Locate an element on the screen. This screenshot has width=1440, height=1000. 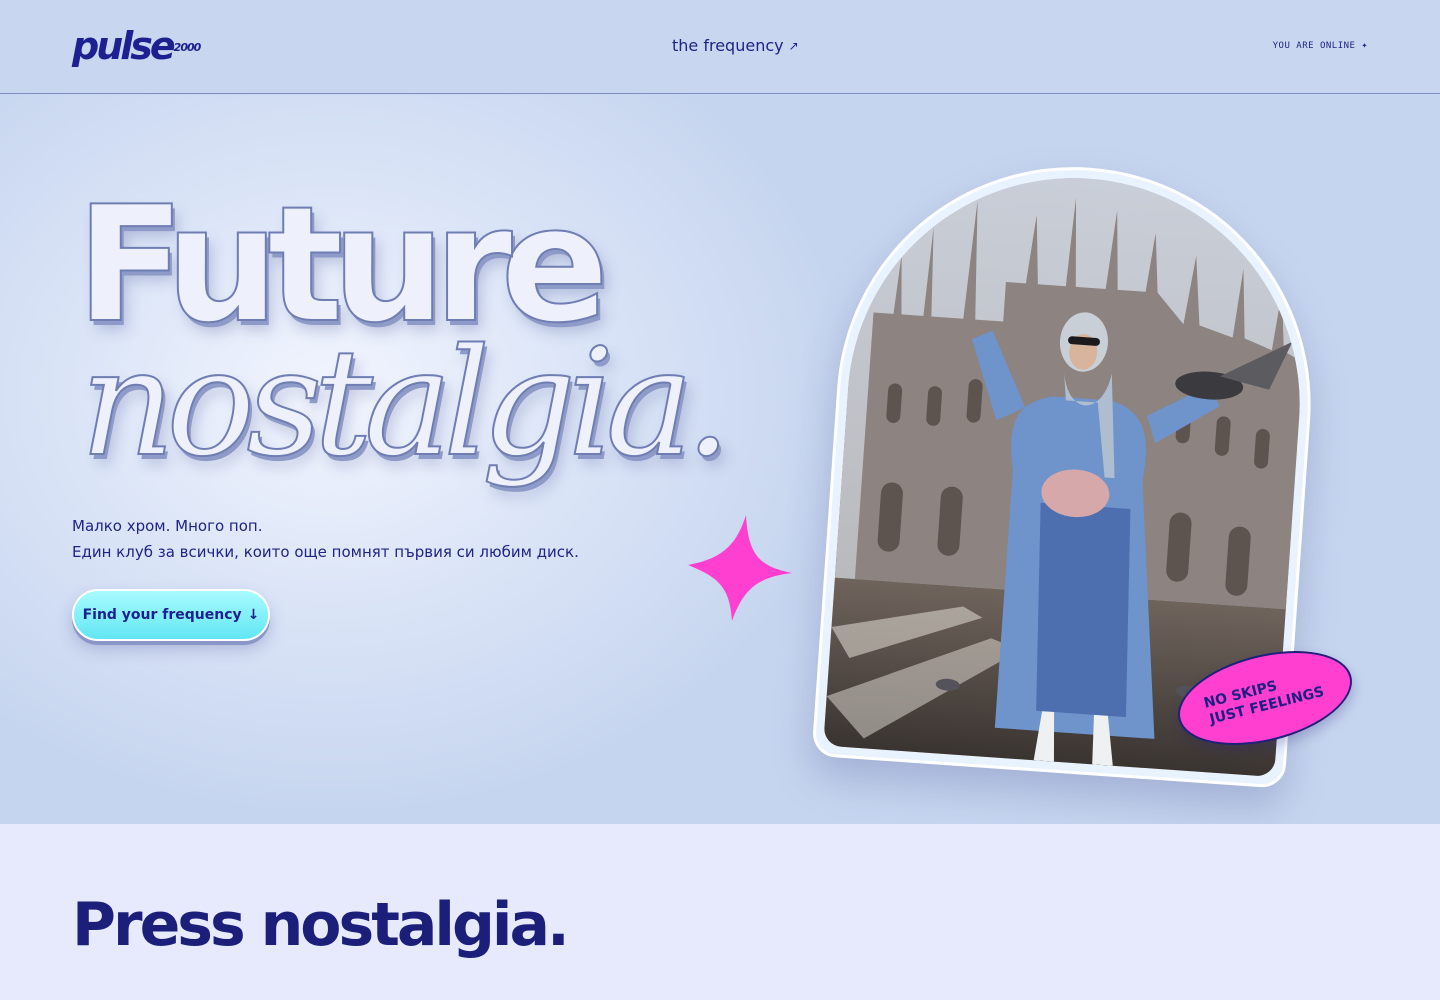
logo-superscript: 2000 is located at coordinates (187, 47).